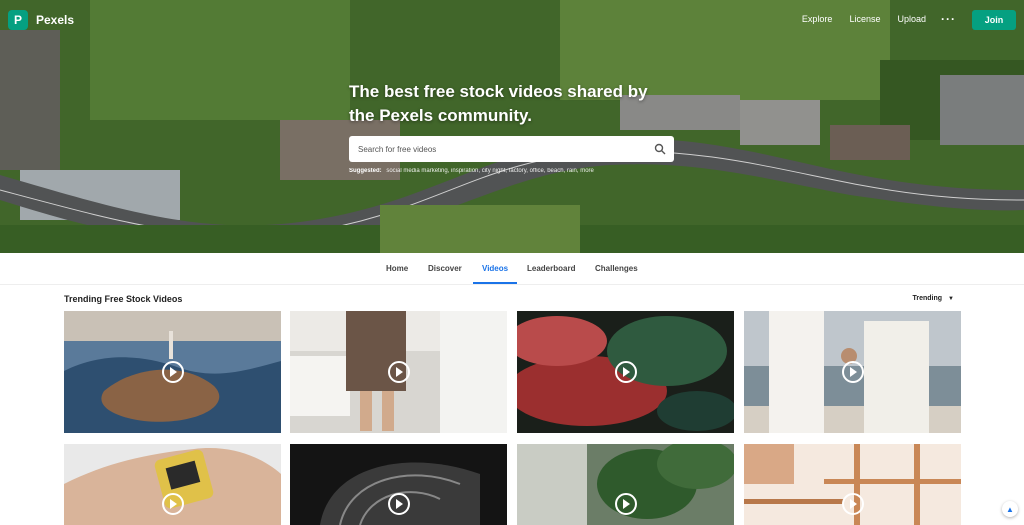 The image size is (1024, 525). What do you see at coordinates (951, 298) in the screenshot?
I see `caret-down-icon: ▼` at bounding box center [951, 298].